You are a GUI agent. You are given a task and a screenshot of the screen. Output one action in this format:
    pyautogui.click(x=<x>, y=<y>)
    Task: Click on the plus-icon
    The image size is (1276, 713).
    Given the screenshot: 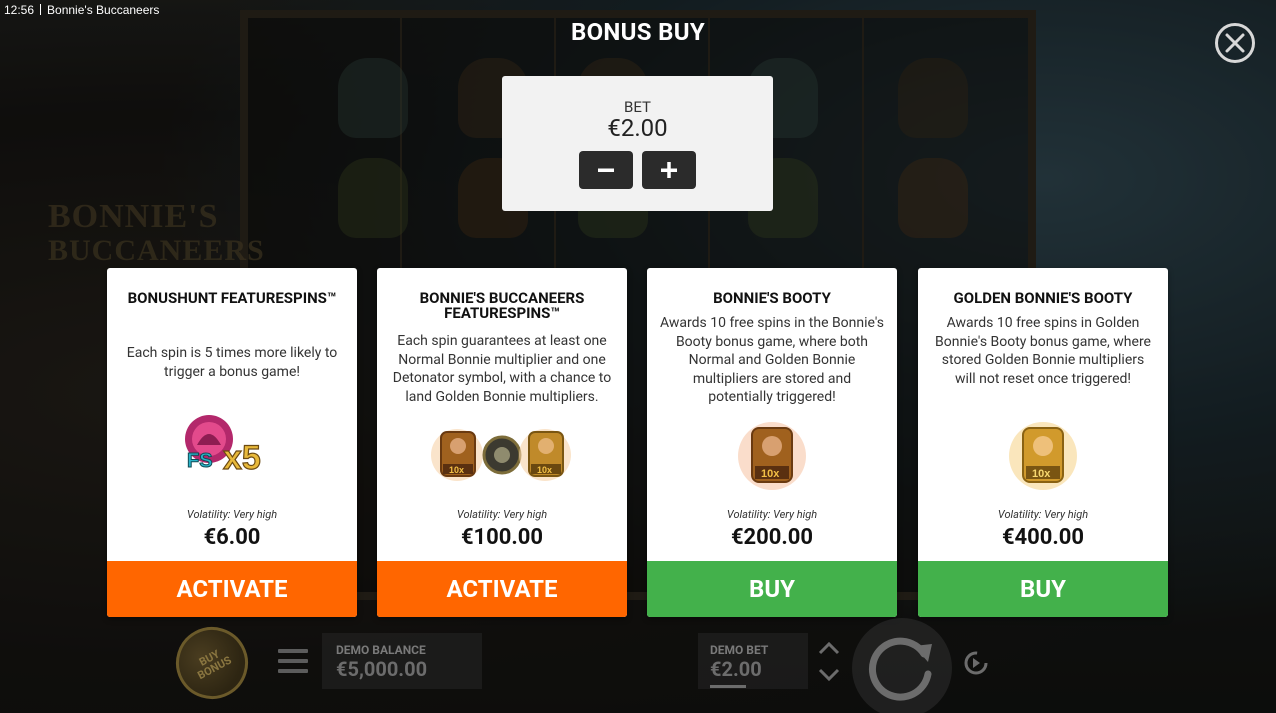 What is the action you would take?
    pyautogui.click(x=669, y=170)
    